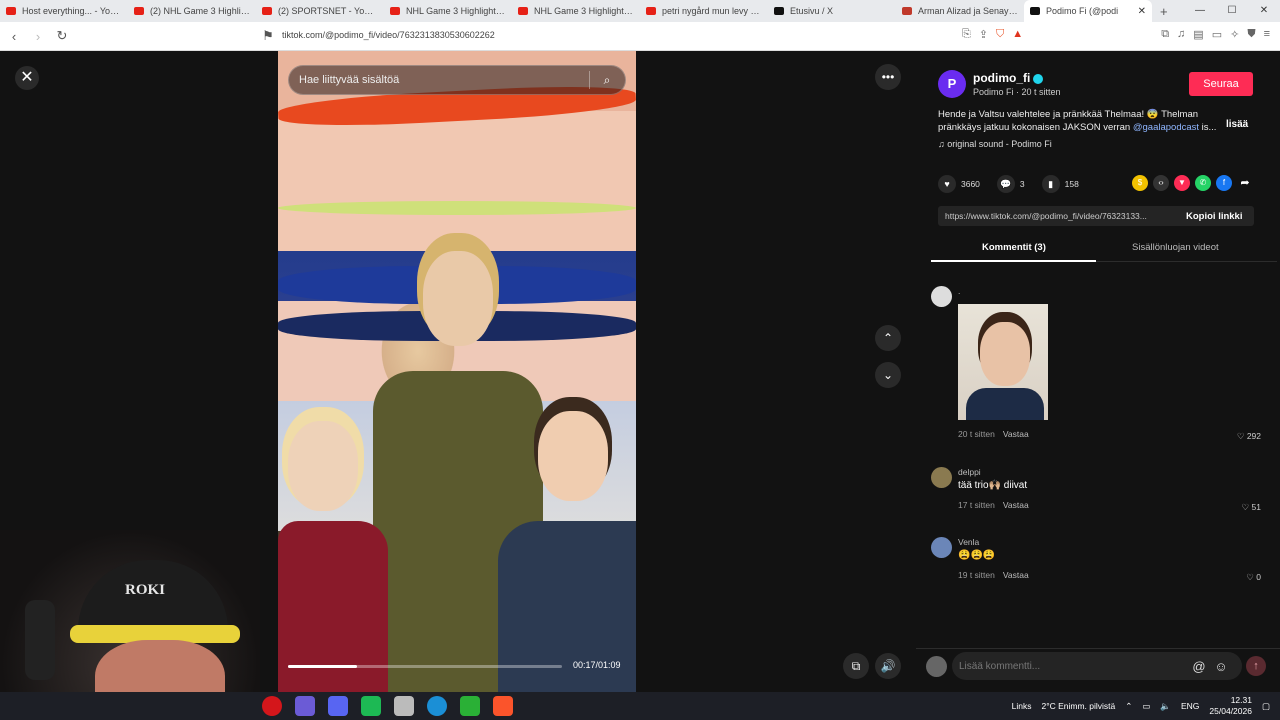 The image size is (1280, 720). What do you see at coordinates (1221, 666) in the screenshot?
I see `emoji-icon: ☺` at bounding box center [1221, 666].